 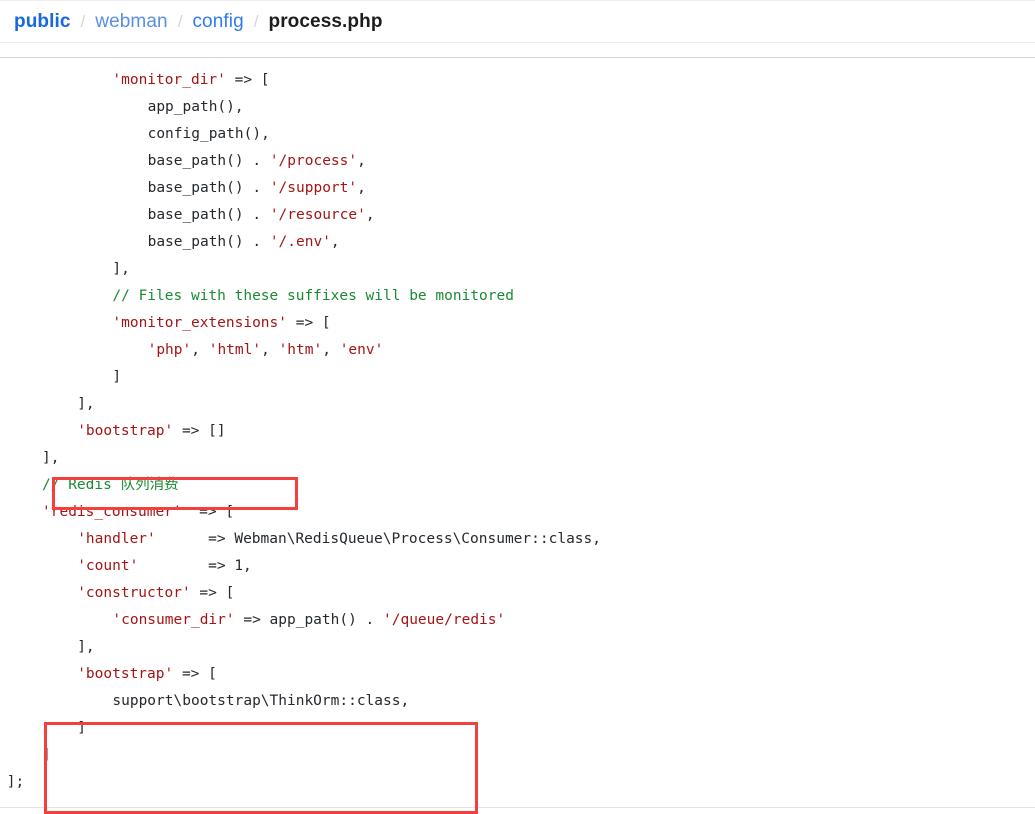 I want to click on code-line: app_path(),, so click(x=517, y=107).